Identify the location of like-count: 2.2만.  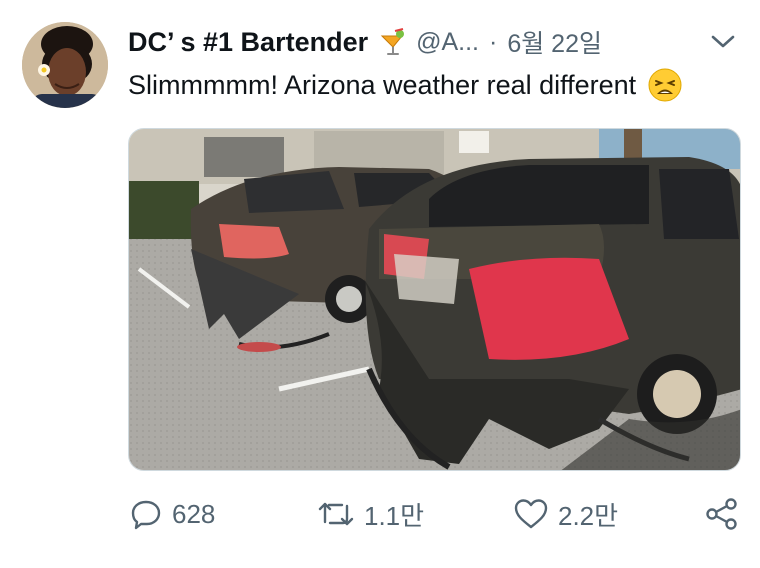
(588, 515).